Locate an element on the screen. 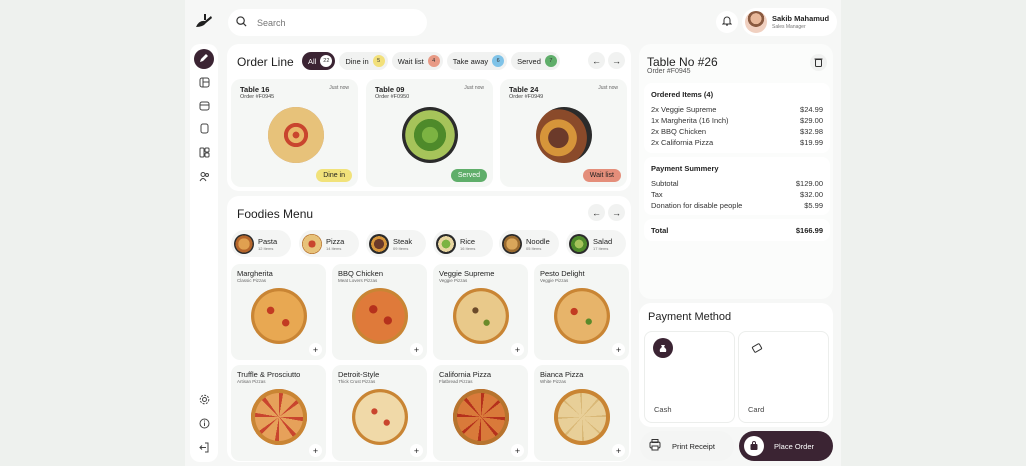 Image resolution: width=1026 pixels, height=466 pixels. category-pizza: Pizza 14 Items is located at coordinates (329, 243).